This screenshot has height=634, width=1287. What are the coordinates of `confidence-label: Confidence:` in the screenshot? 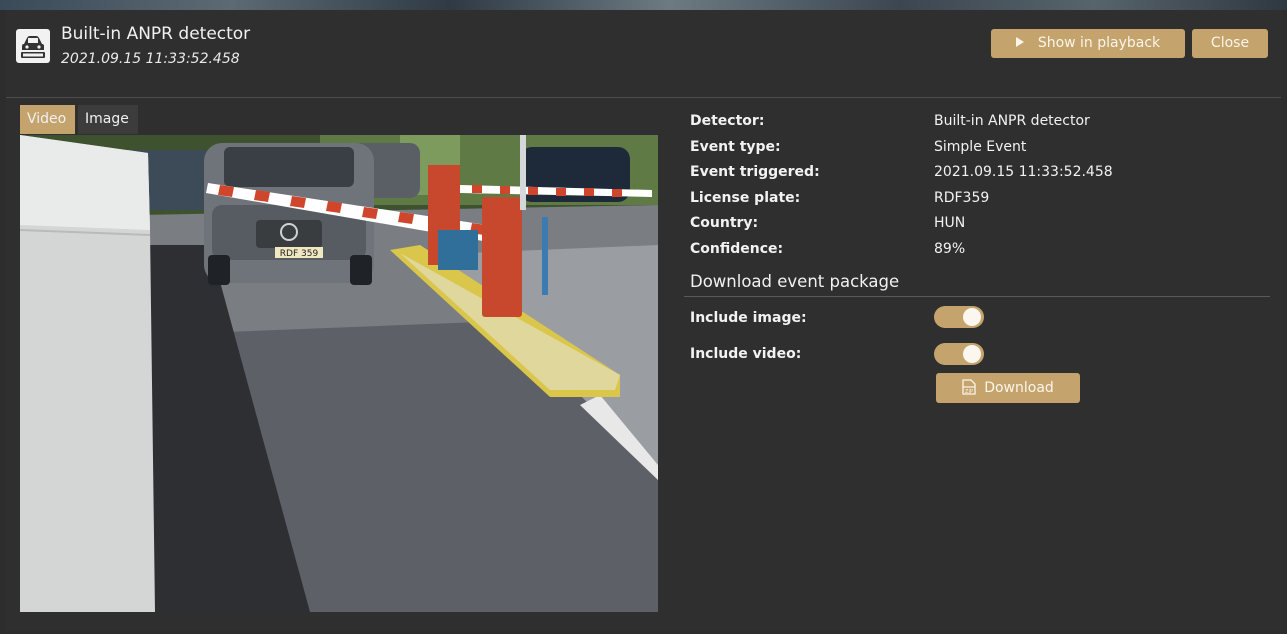 It's located at (737, 249).